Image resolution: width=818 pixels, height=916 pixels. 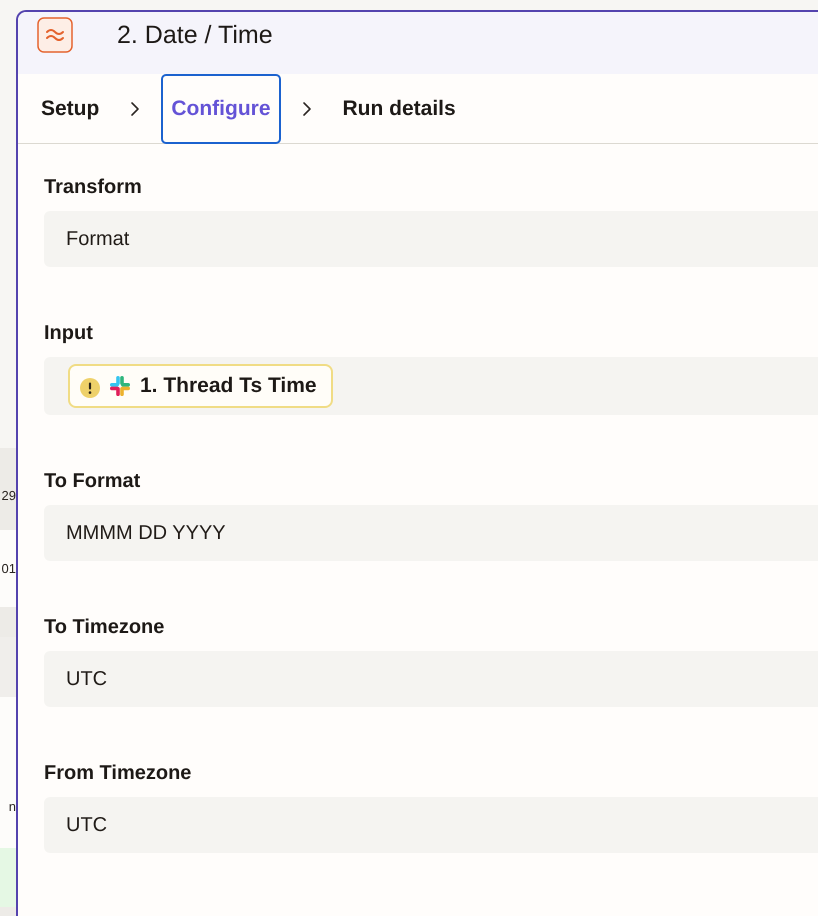 I want to click on field-label: To Timezone, so click(x=105, y=627).